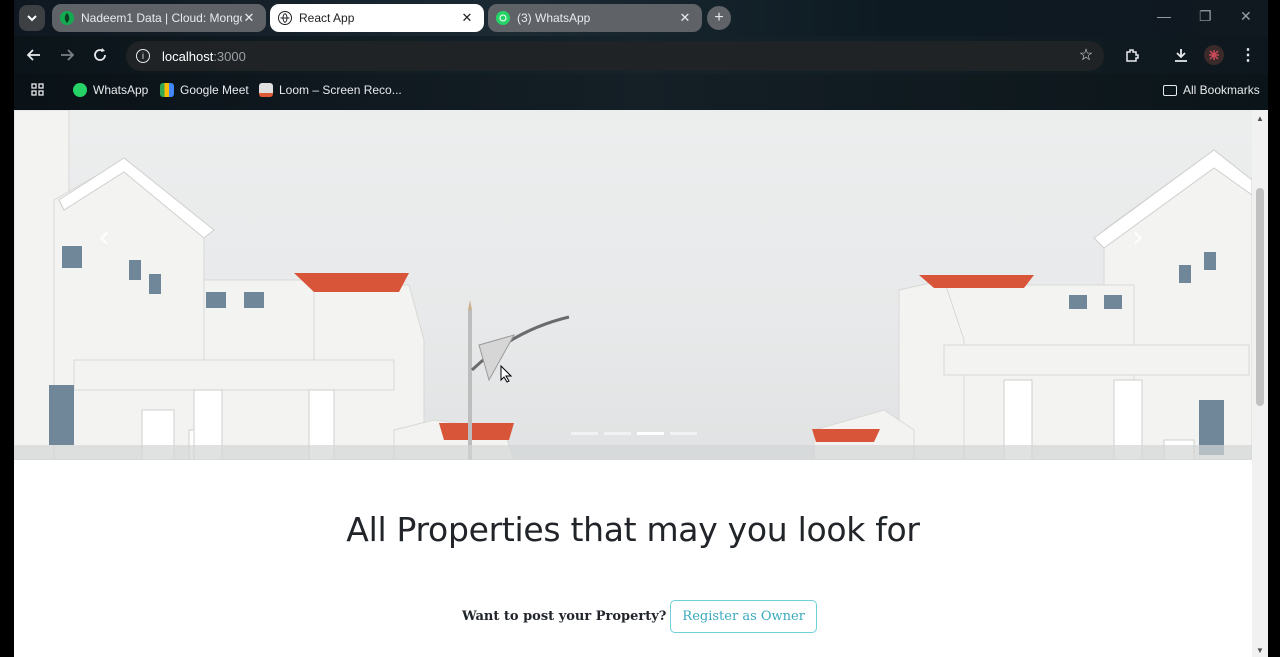 The width and height of the screenshot is (1280, 657). I want to click on new-tab-button: +, so click(719, 18).